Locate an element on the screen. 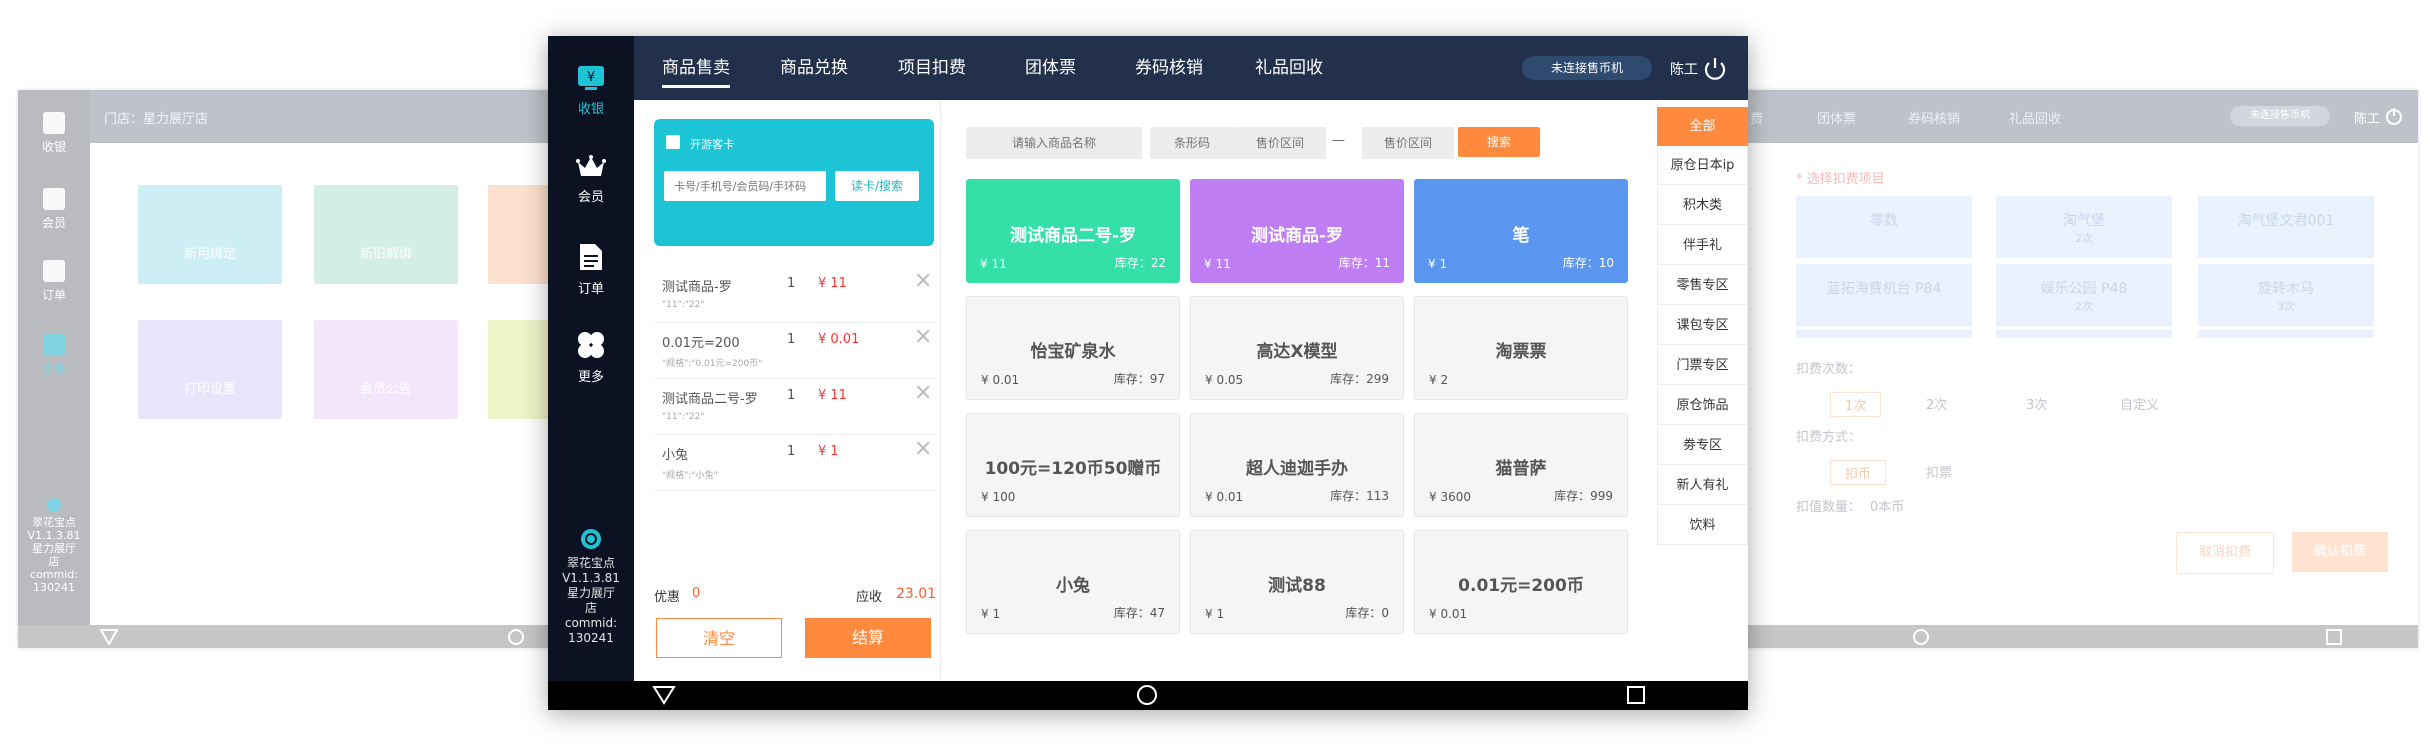  category-label: 劵专区 is located at coordinates (1702, 445).